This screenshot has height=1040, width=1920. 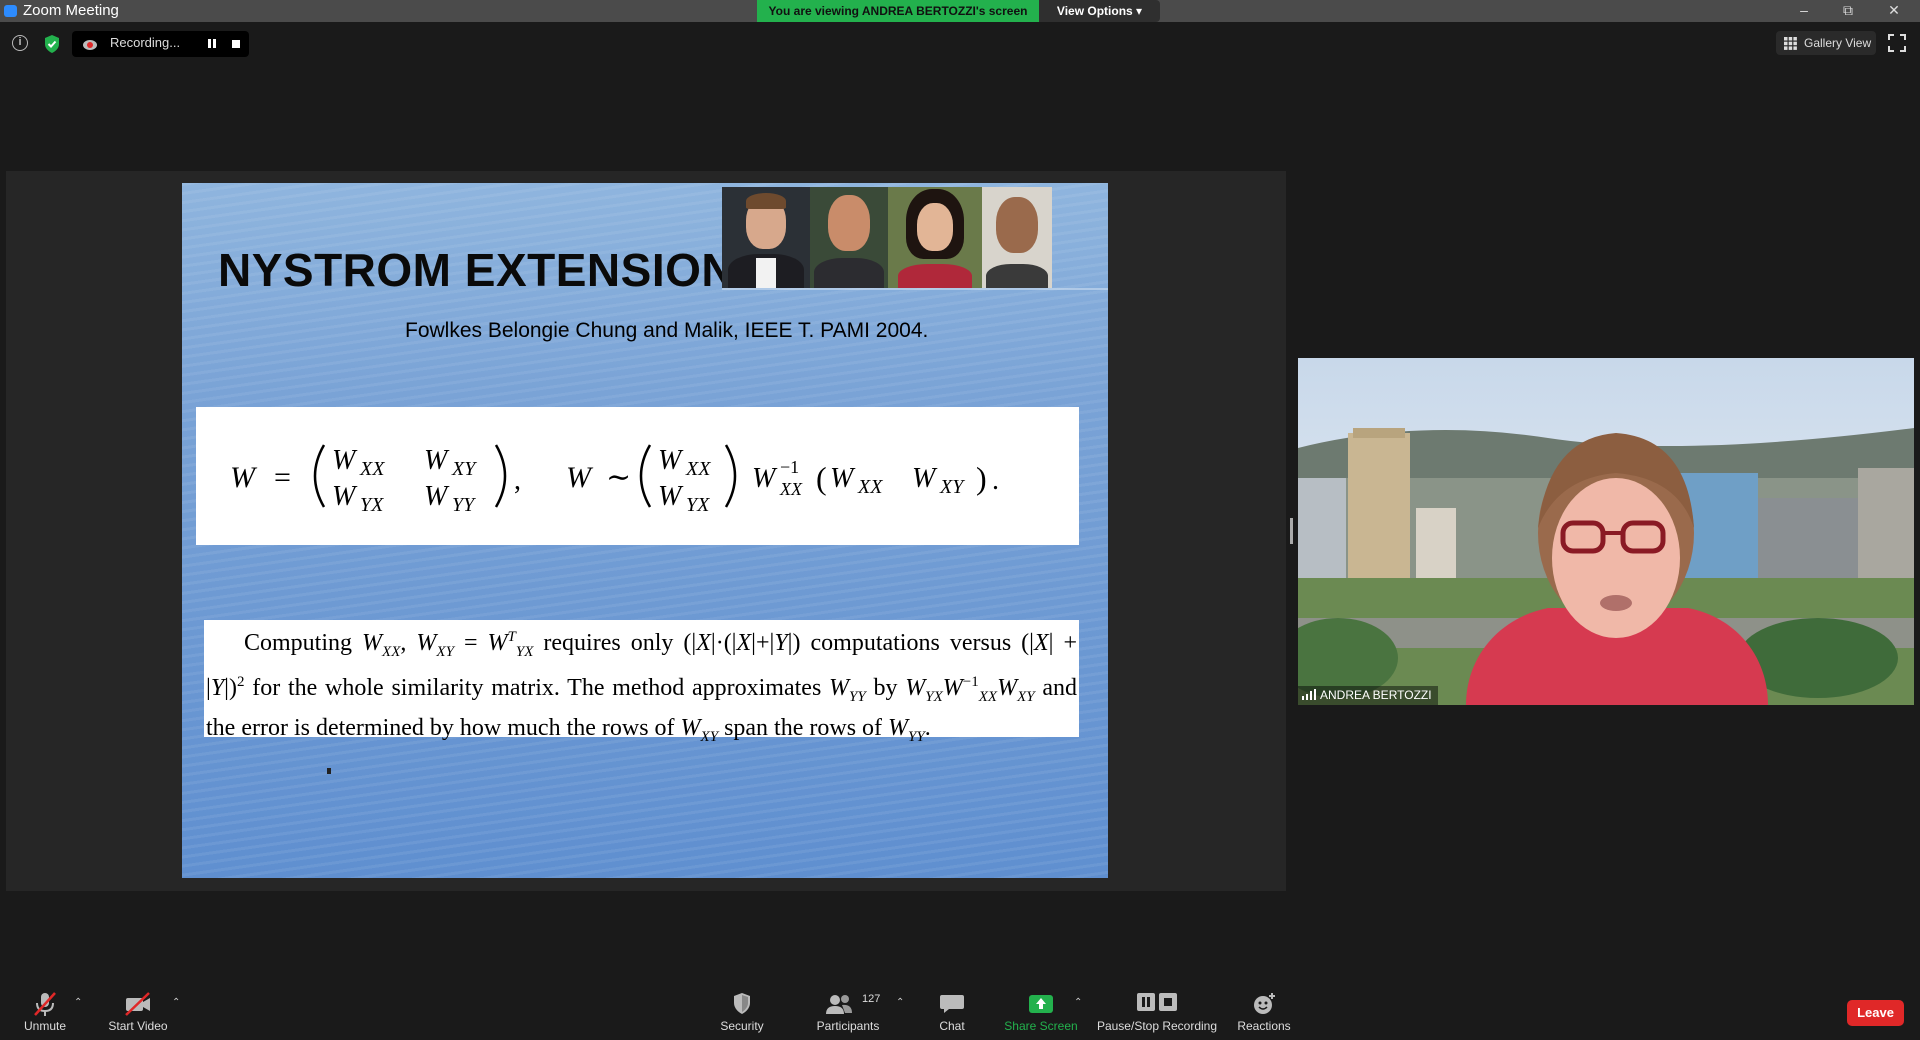 I want to click on video-camera-off-icon, so click(x=137, y=1004).